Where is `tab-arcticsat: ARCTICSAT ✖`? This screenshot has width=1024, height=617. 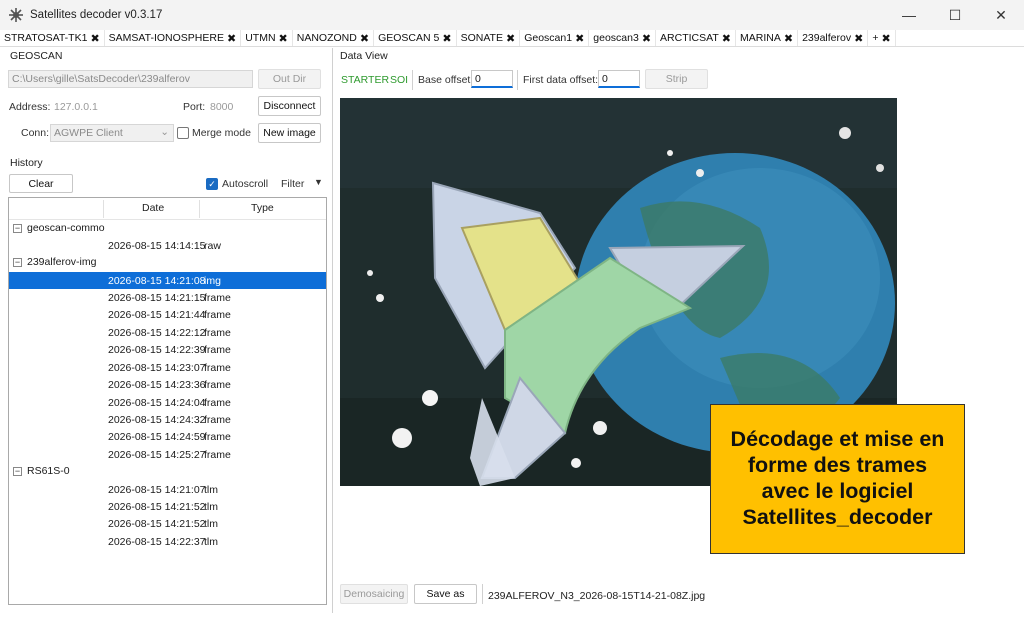
tab-arcticsat: ARCTICSAT ✖ is located at coordinates (696, 38).